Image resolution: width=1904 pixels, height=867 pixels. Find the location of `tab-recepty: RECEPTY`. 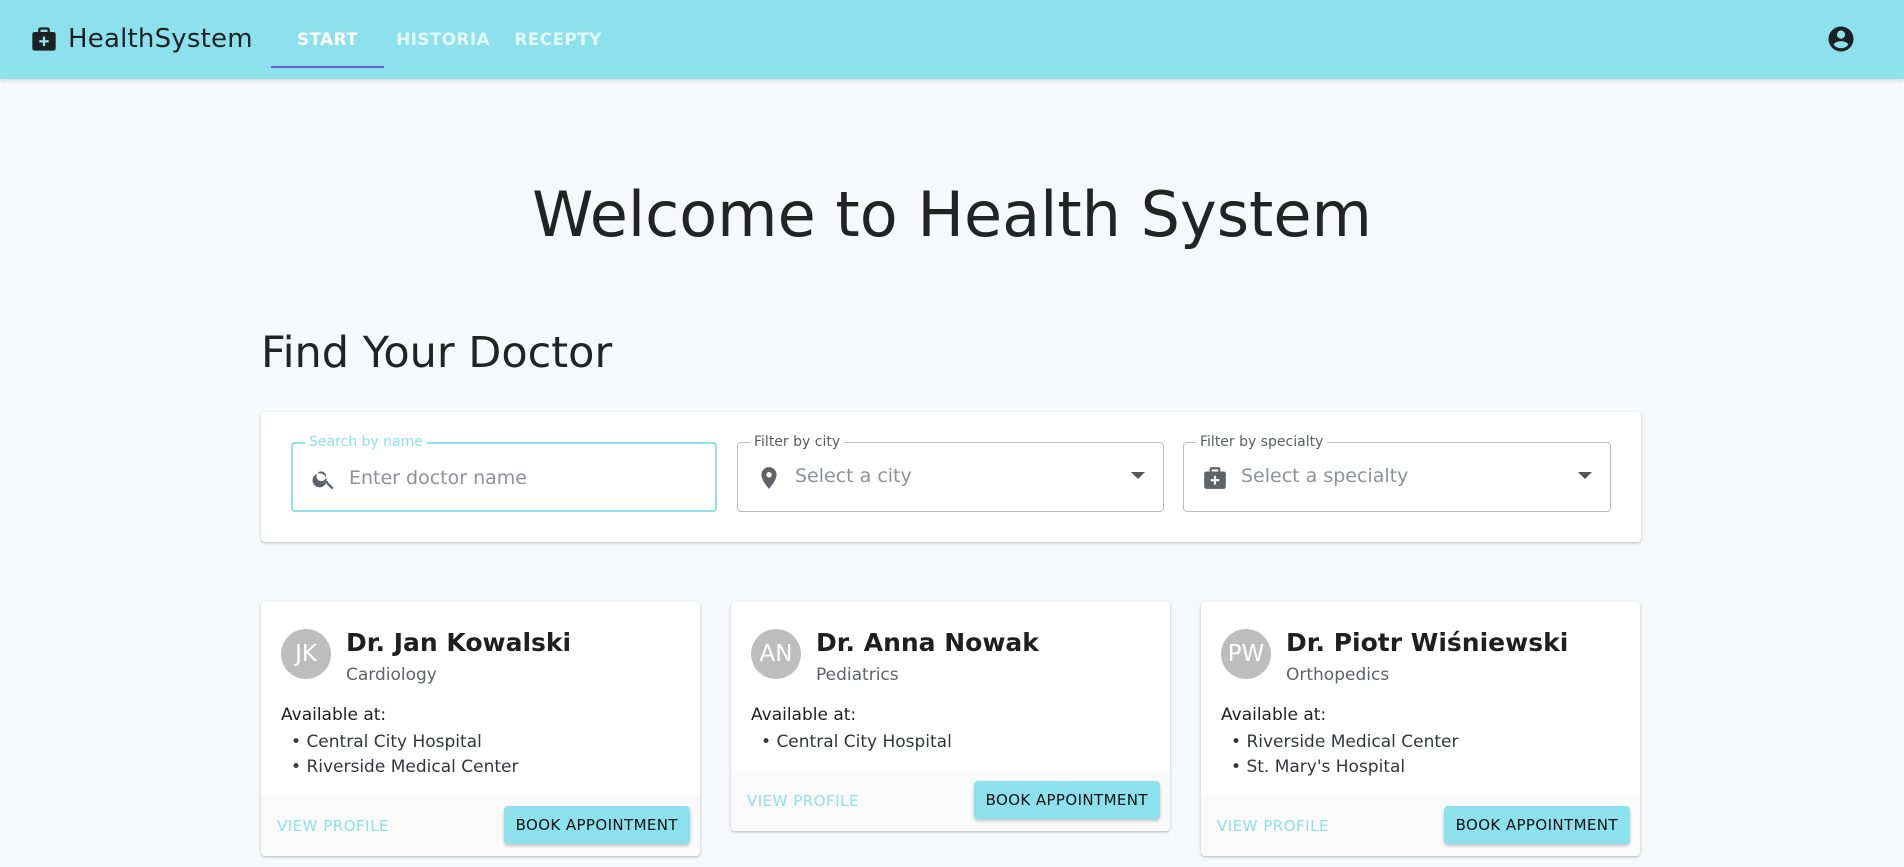

tab-recepty: RECEPTY is located at coordinates (558, 39).